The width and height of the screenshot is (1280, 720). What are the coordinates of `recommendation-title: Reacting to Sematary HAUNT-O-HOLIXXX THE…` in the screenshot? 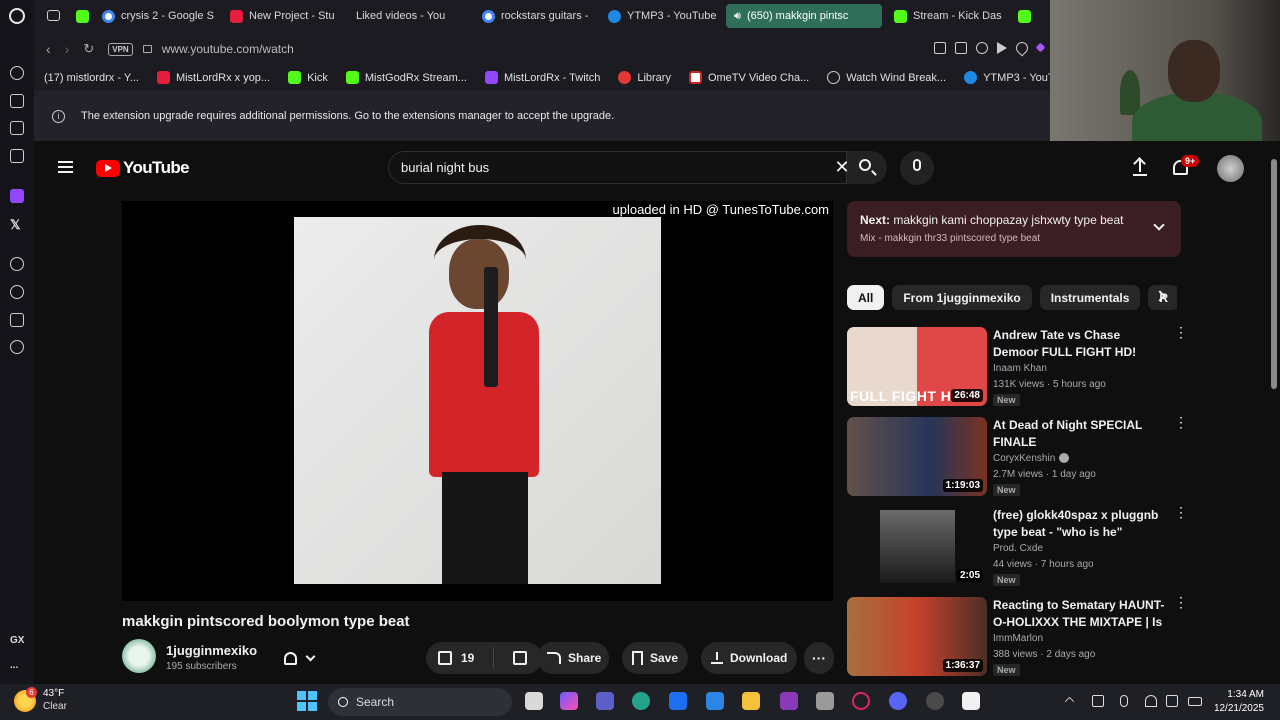 It's located at (1080, 614).